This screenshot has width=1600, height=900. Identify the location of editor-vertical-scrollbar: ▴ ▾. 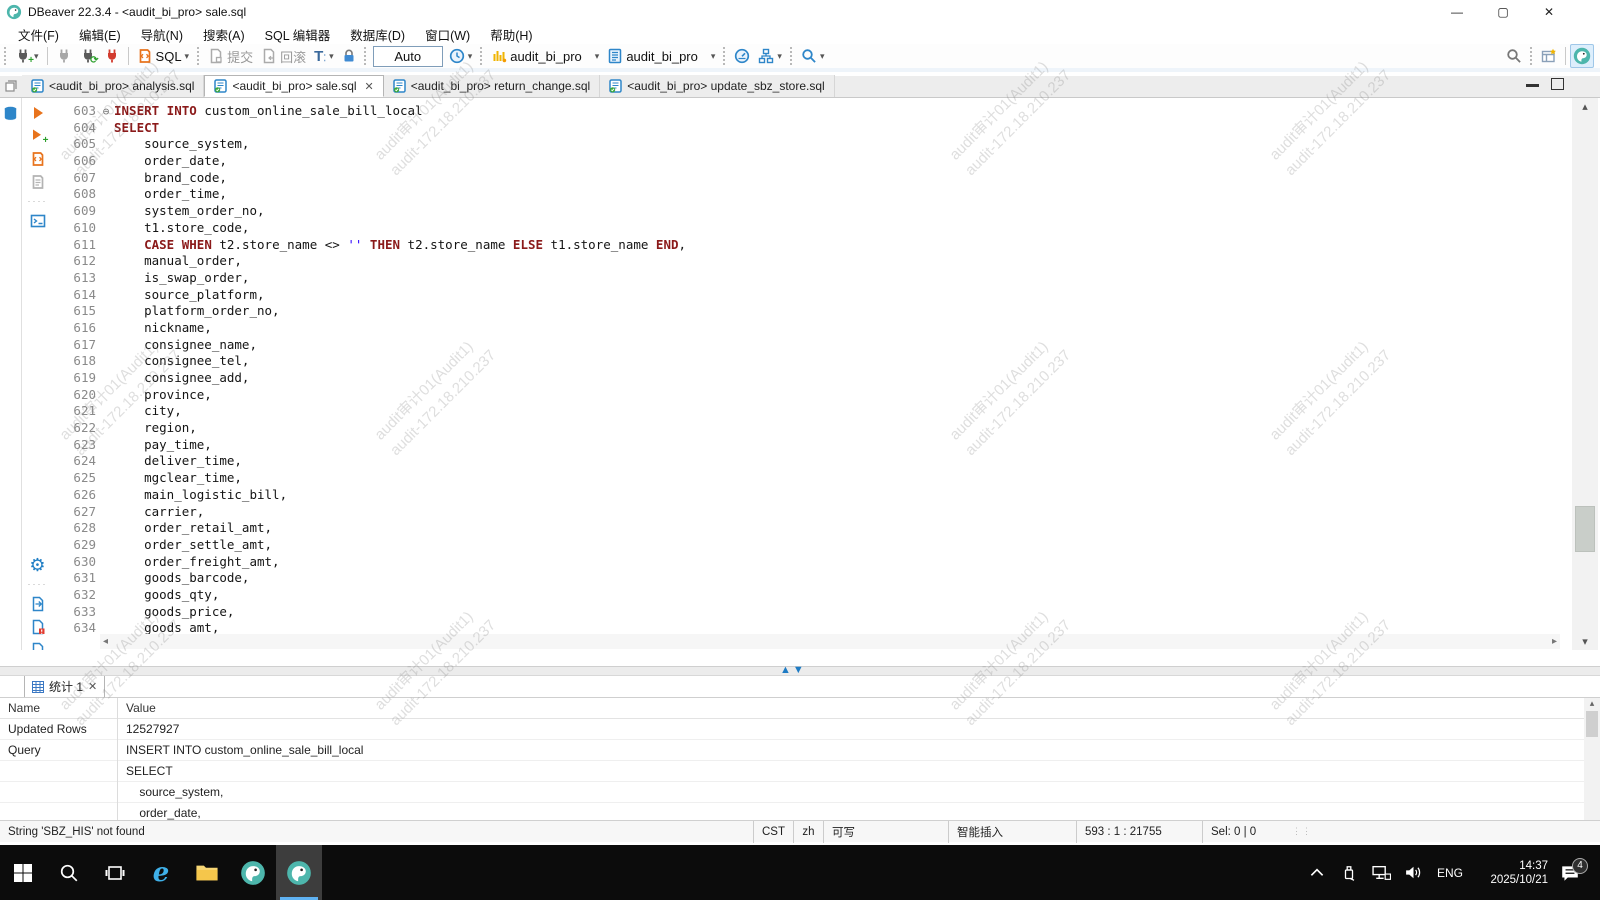
(1585, 374).